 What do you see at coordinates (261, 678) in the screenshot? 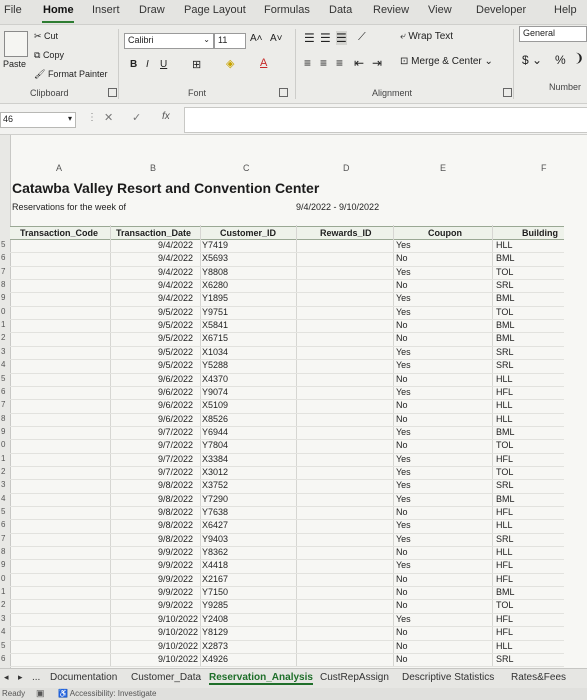
I see `tab-reservation-analysis: Reservation_Analysis` at bounding box center [261, 678].